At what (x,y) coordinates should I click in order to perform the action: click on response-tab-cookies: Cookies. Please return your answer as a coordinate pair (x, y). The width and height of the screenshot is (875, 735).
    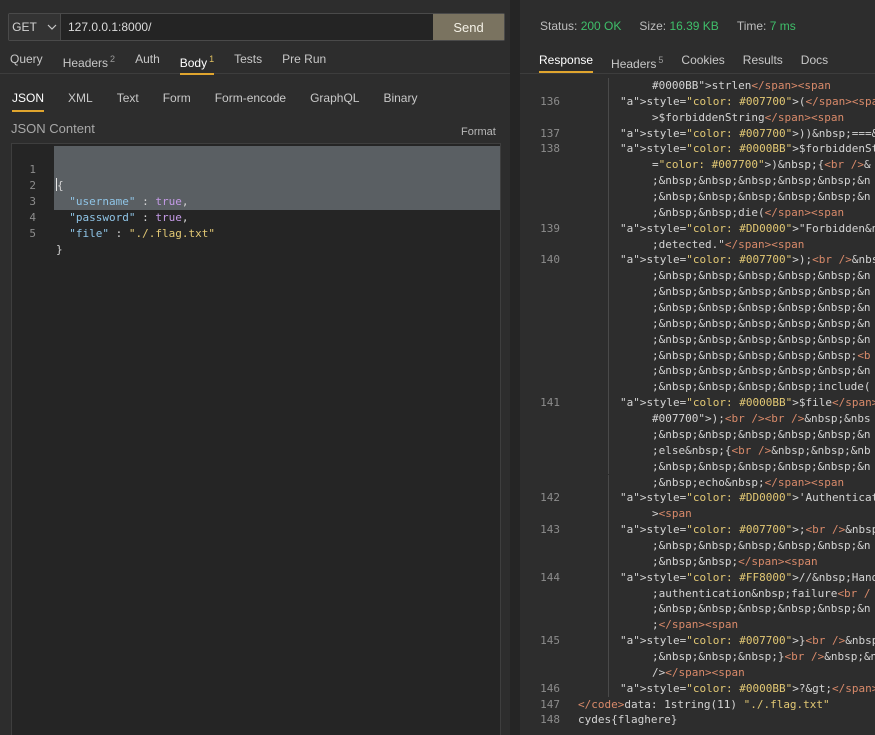
    Looking at the image, I should click on (702, 60).